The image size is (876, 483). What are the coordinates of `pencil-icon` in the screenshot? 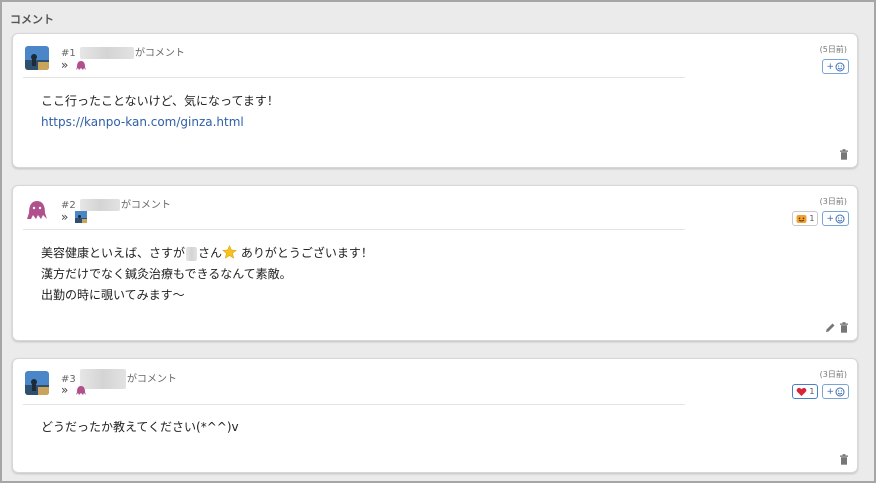 It's located at (830, 327).